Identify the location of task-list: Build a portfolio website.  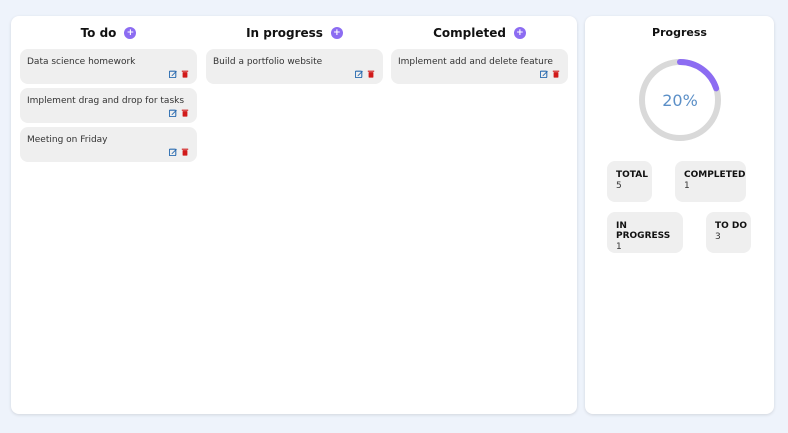
(294, 66).